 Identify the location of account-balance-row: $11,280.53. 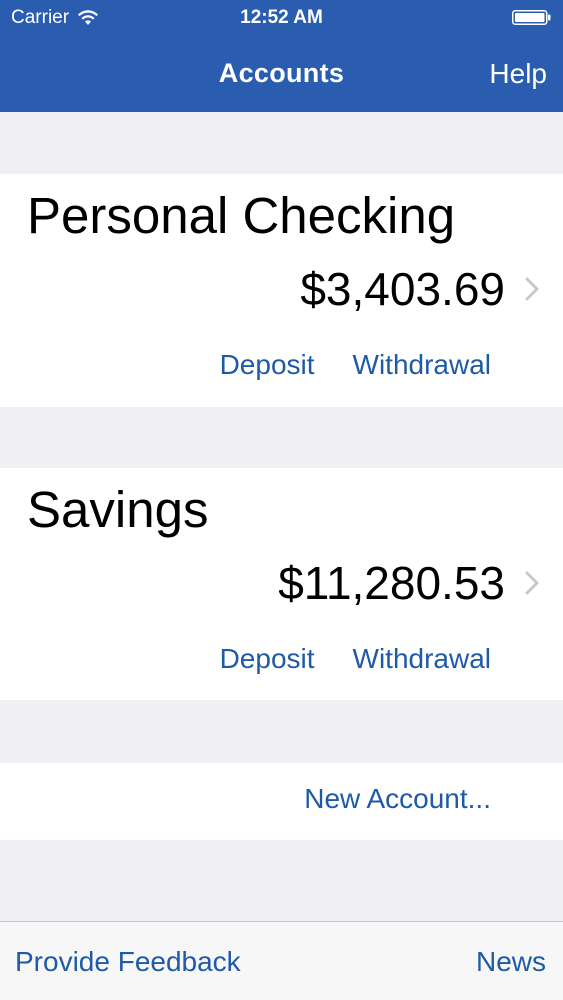
(408, 583).